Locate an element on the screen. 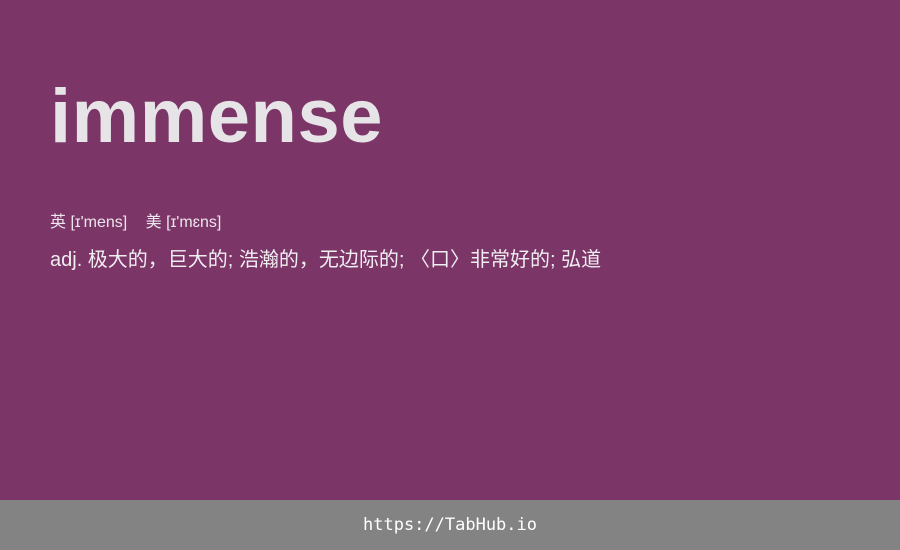  headword: immense is located at coordinates (216, 116).